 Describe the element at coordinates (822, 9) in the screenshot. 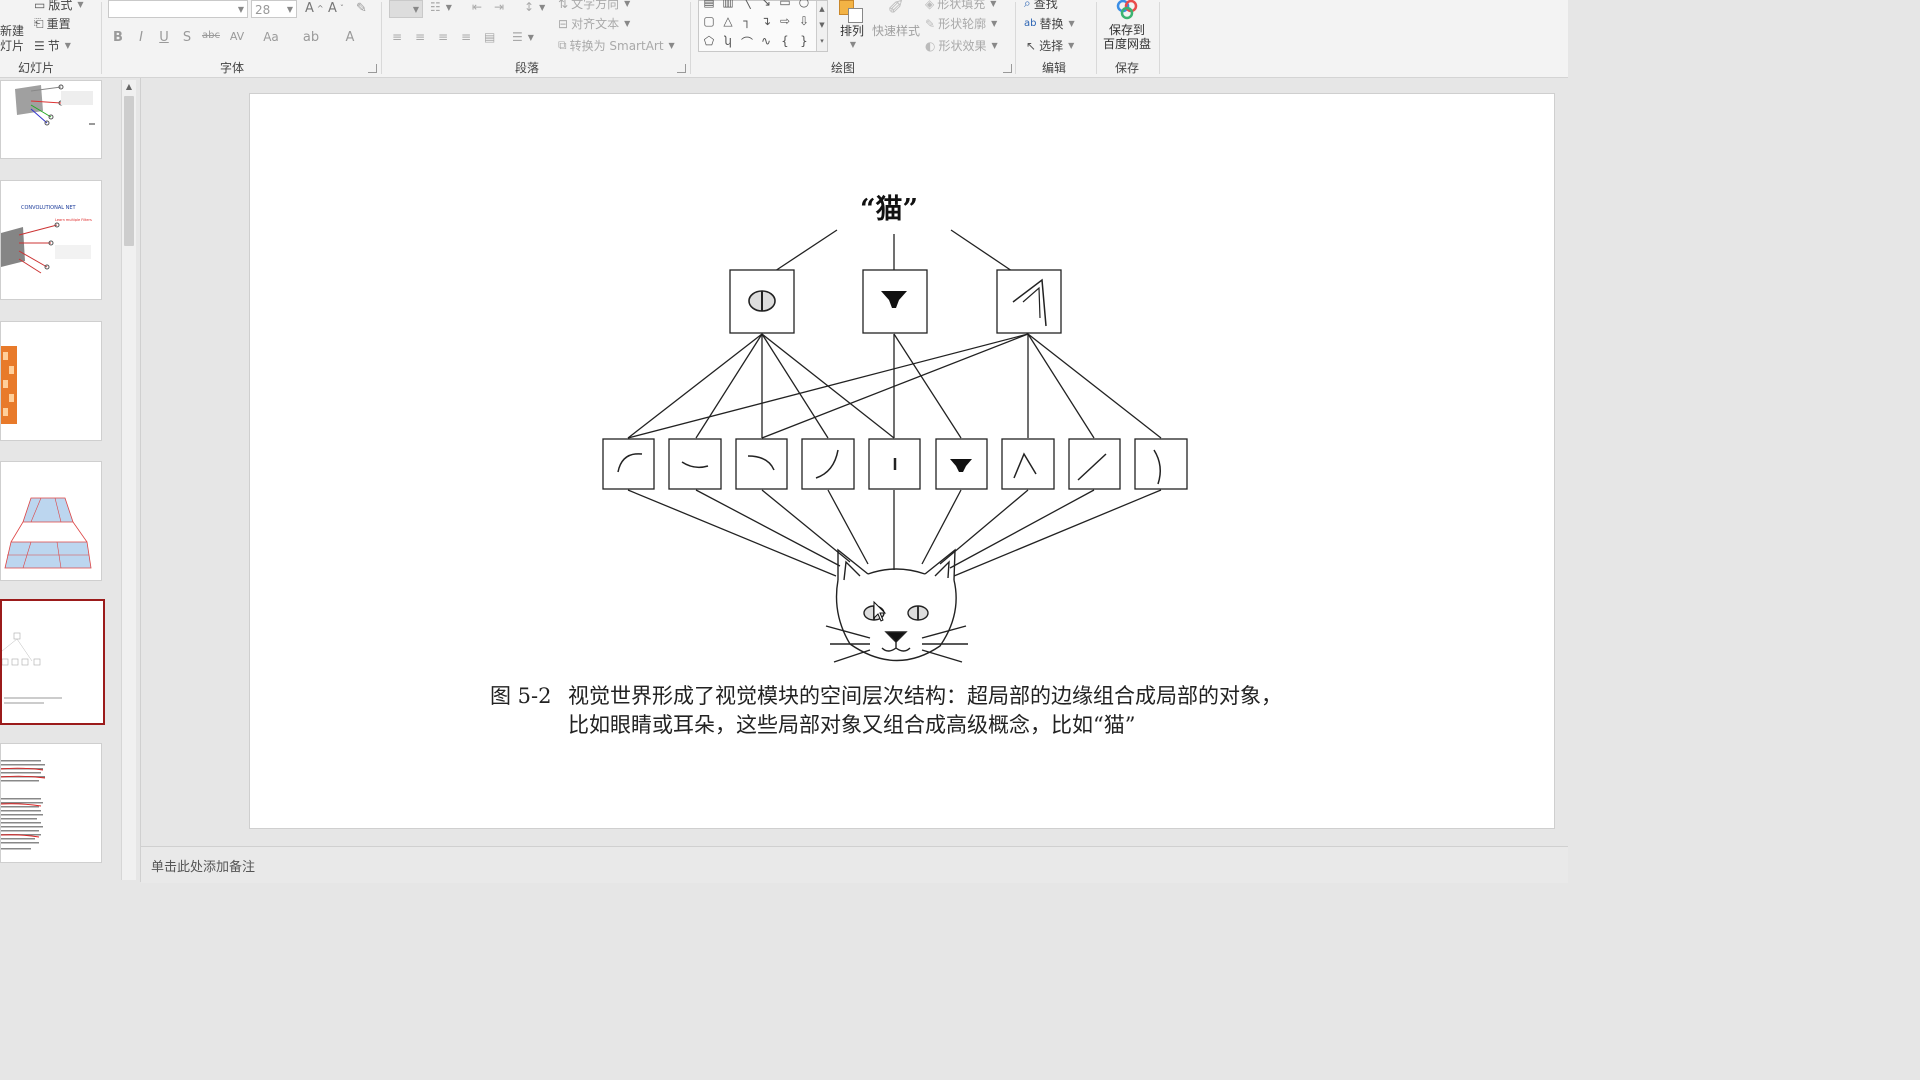

I see `chevron-up-icon: ▲` at that location.